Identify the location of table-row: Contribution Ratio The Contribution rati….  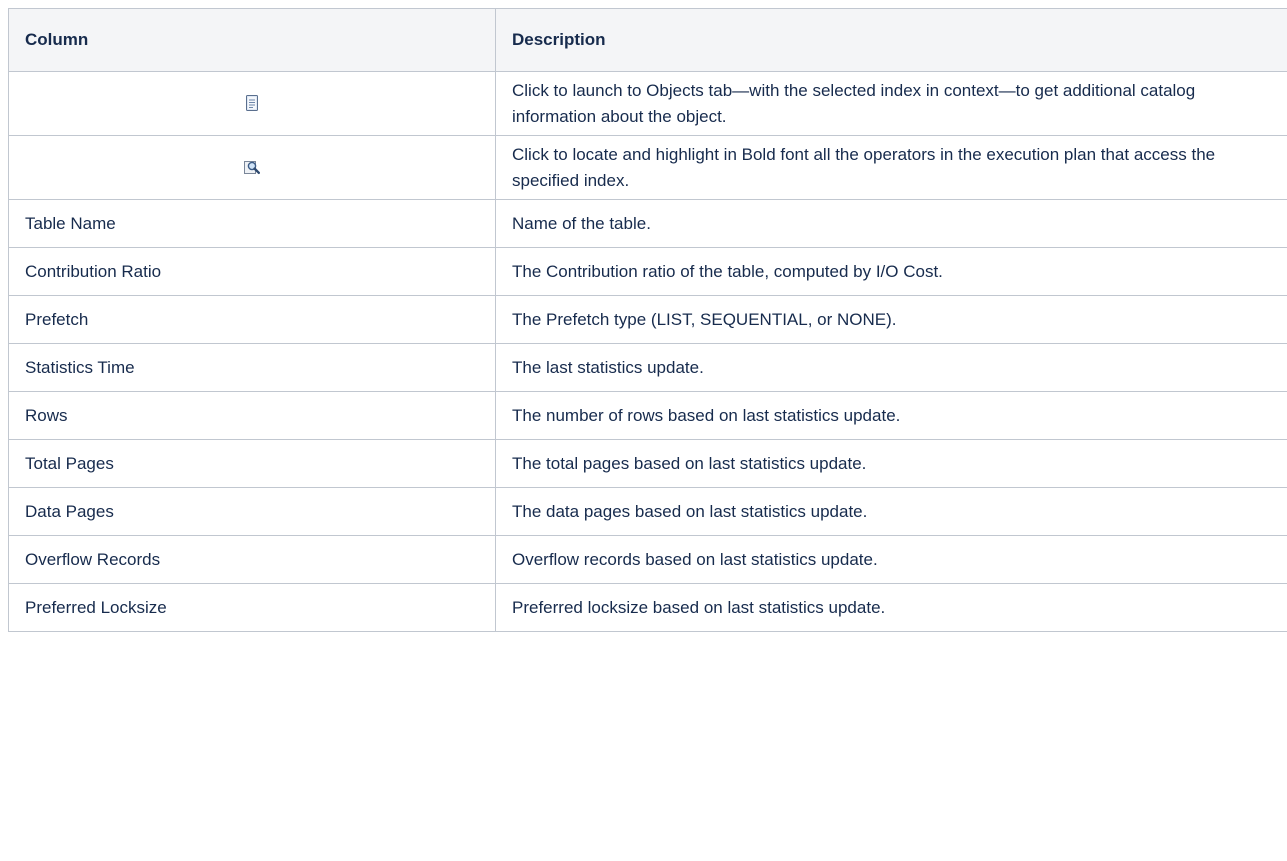
(647, 271).